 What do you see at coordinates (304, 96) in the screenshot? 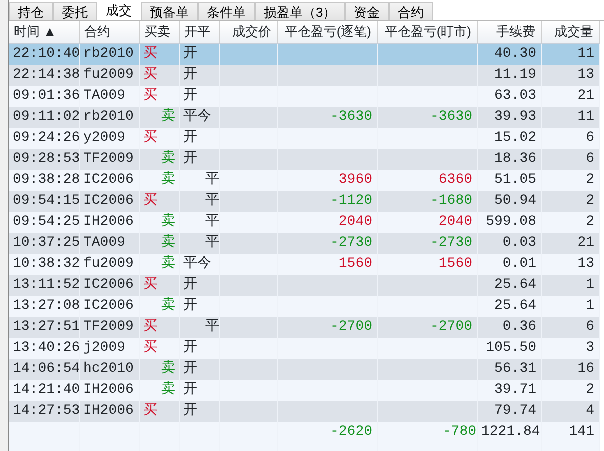
I see `table-row: 09:01:36 TA009 买 开 63.03 21` at bounding box center [304, 96].